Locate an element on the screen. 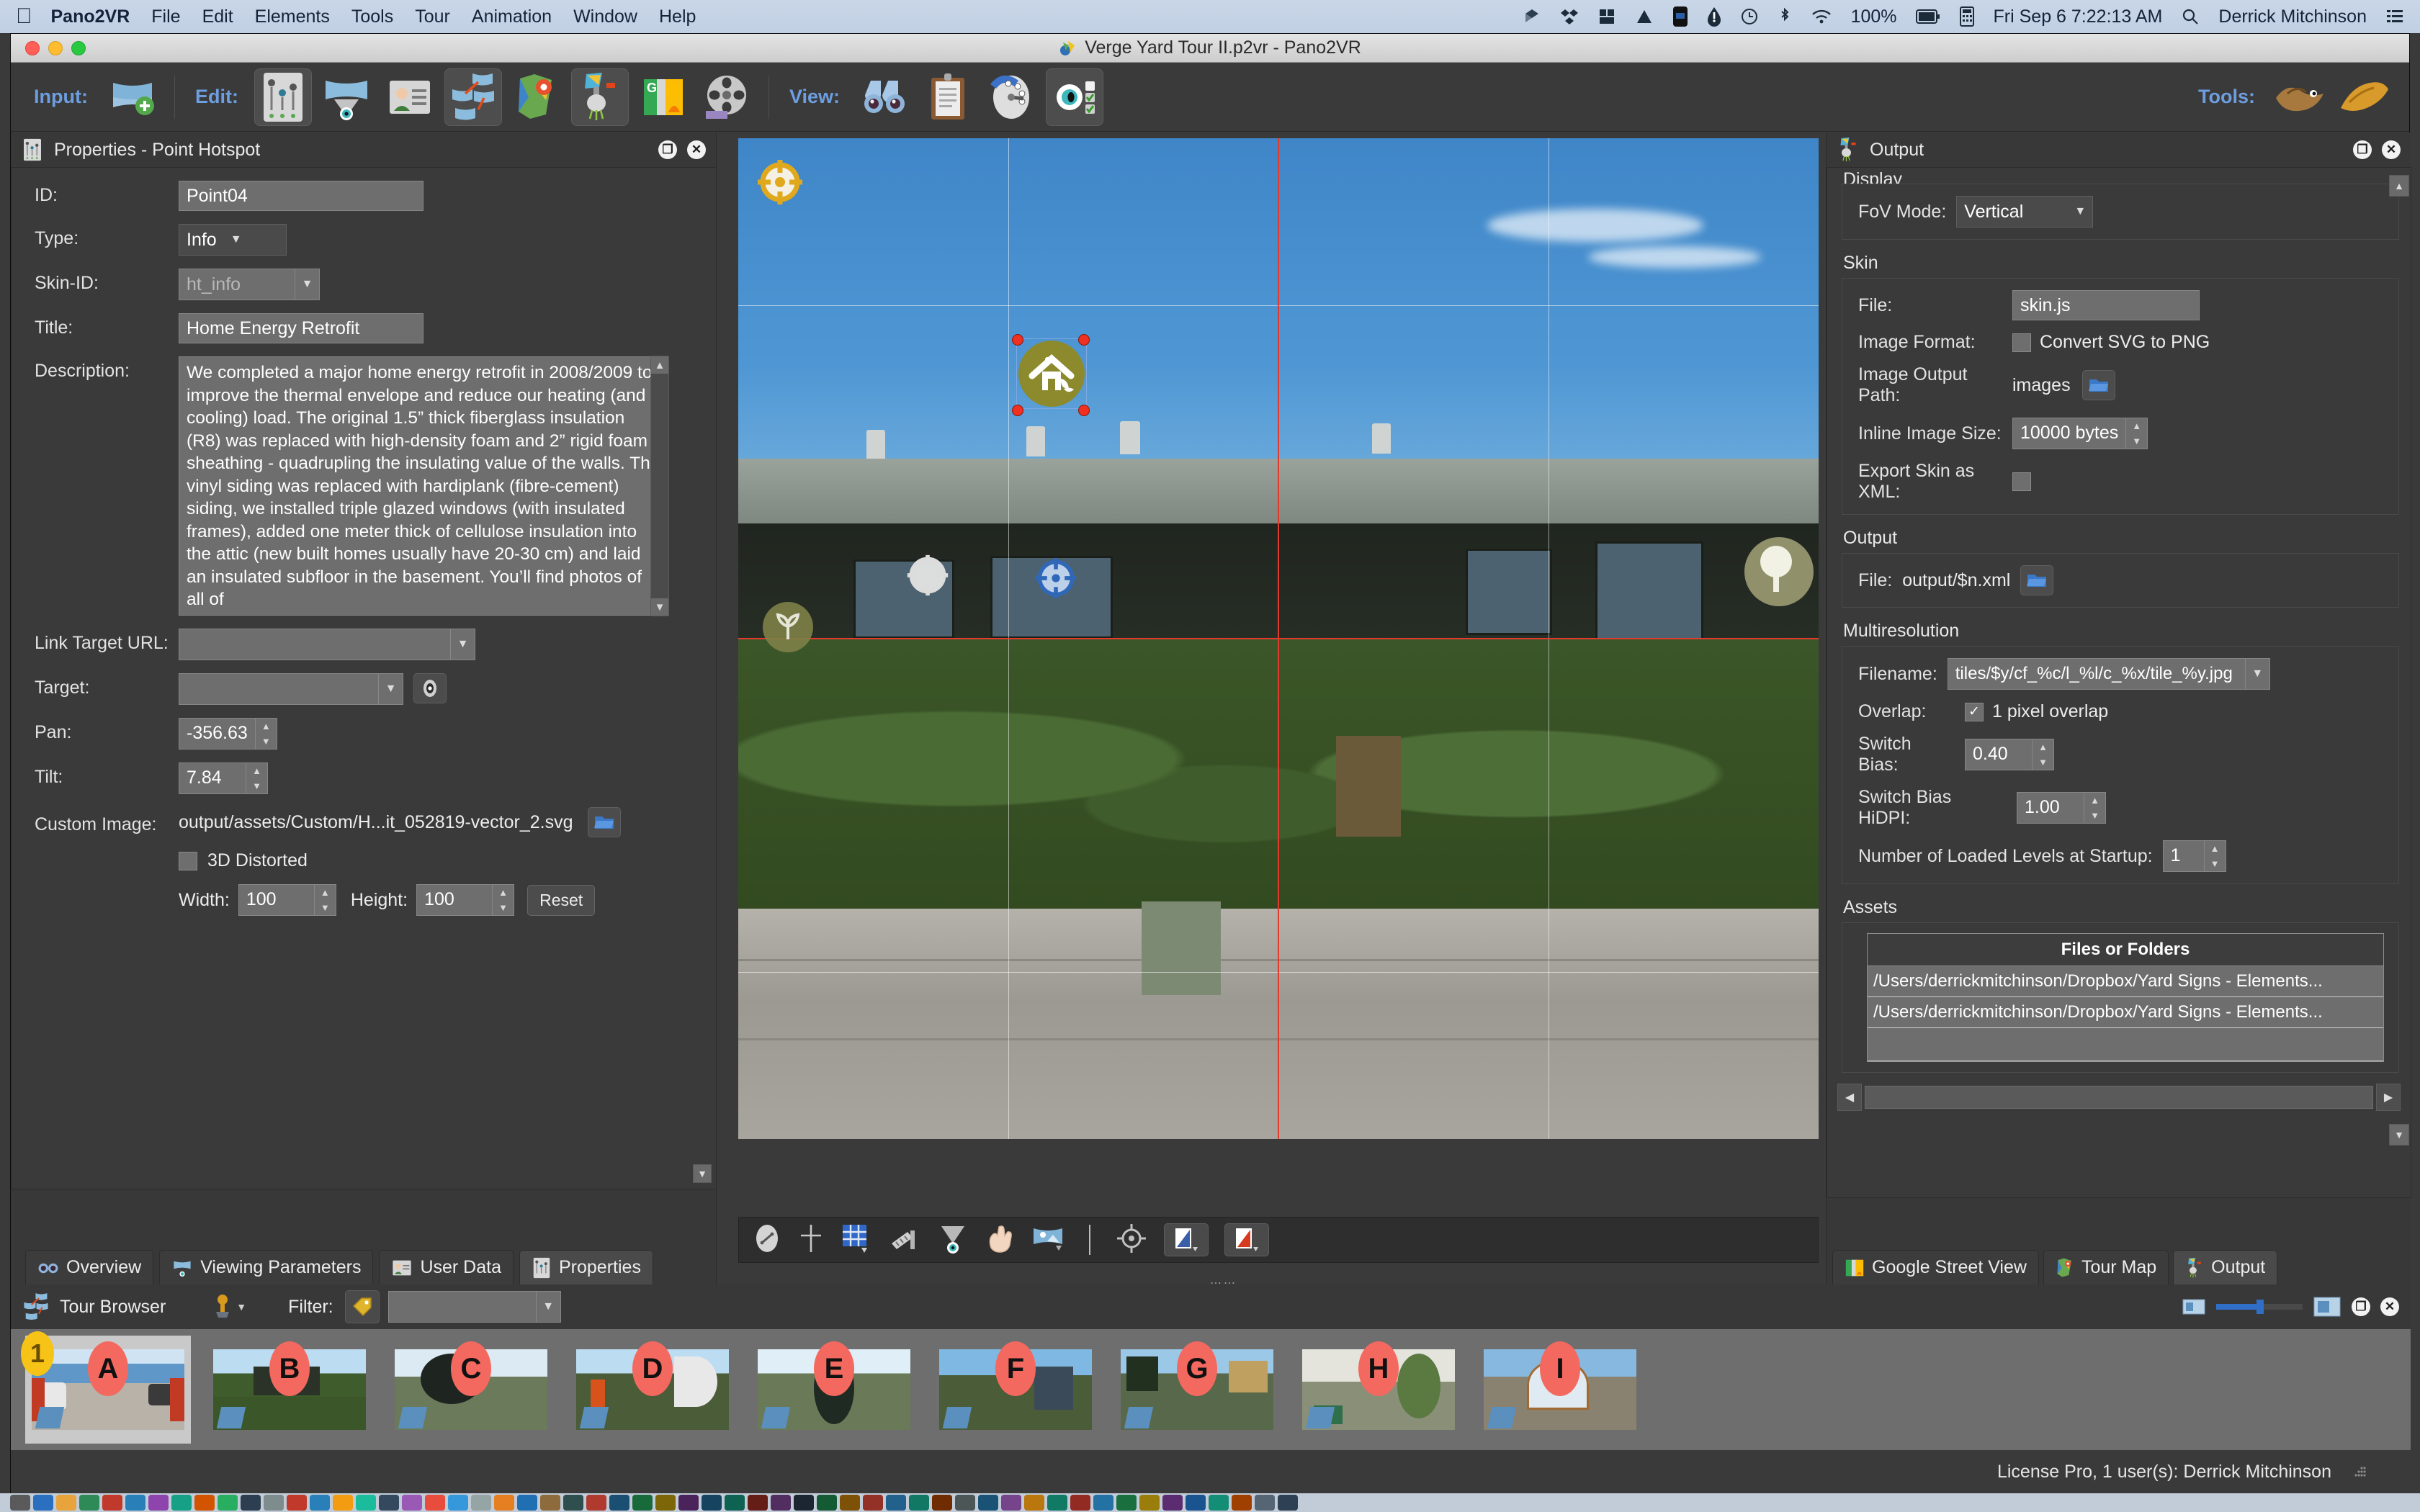  properties-panel-button is located at coordinates (283, 97).